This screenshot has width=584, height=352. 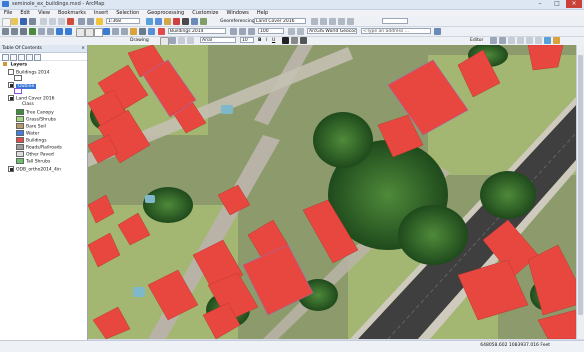 I want to click on create-features-icon, so click(x=556, y=40).